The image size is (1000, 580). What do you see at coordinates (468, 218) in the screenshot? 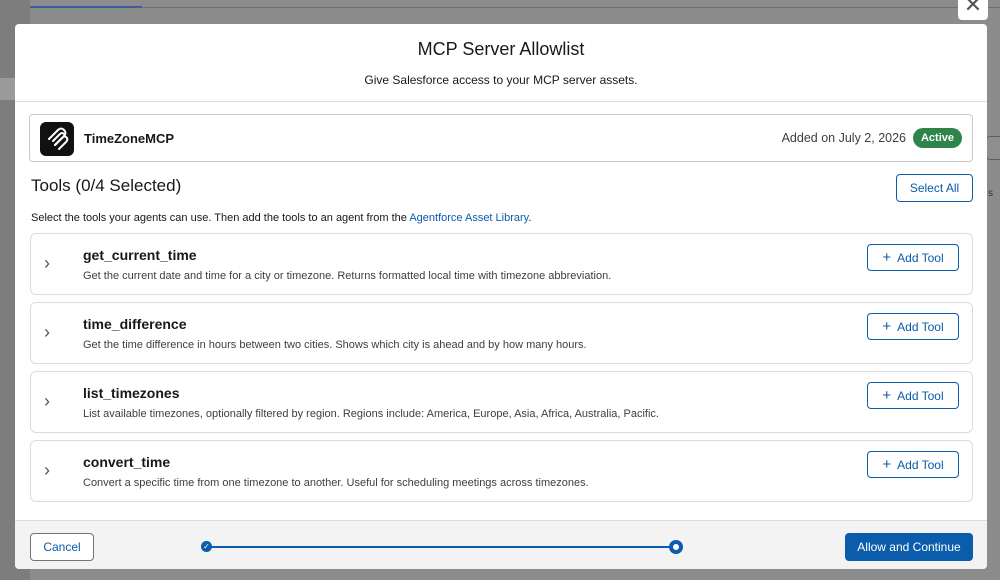
I see `asset-library-link: Agentforce Asset Library` at bounding box center [468, 218].